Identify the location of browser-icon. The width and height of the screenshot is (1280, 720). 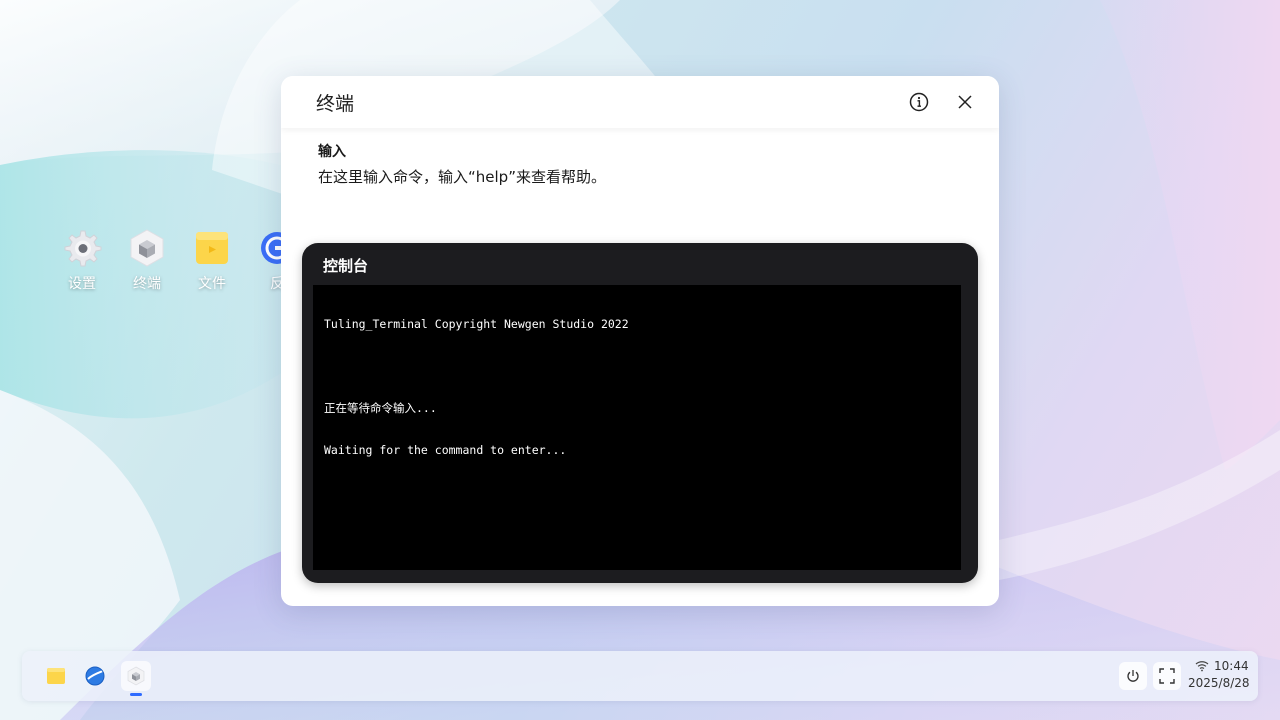
(95, 676).